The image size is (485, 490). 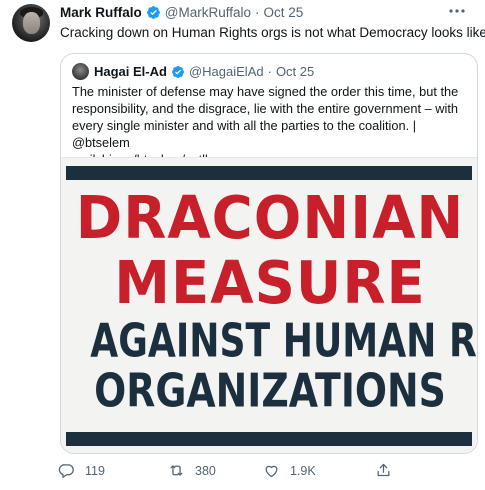 What do you see at coordinates (130, 71) in the screenshot?
I see `quoted-author-name: Hagai El-Ad` at bounding box center [130, 71].